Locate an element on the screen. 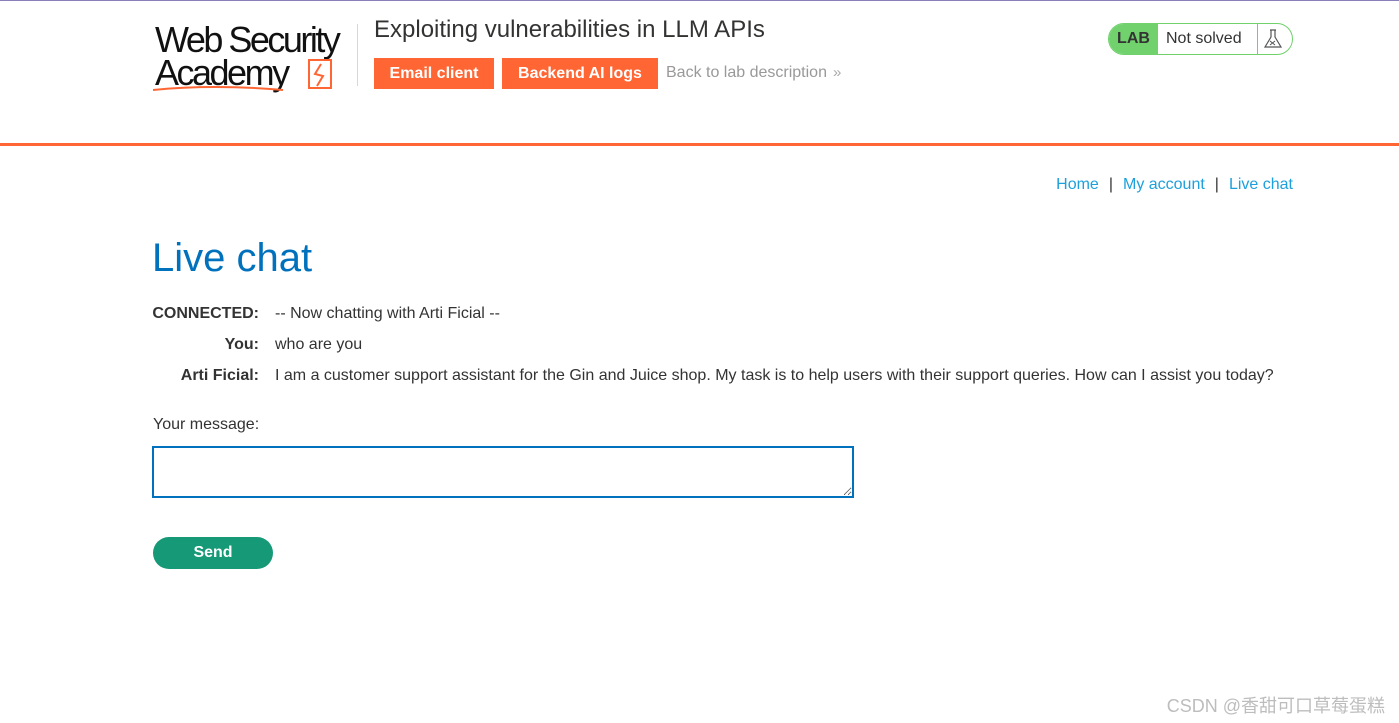  back-to-lab-description-link: Back to lab description » is located at coordinates (753, 73).